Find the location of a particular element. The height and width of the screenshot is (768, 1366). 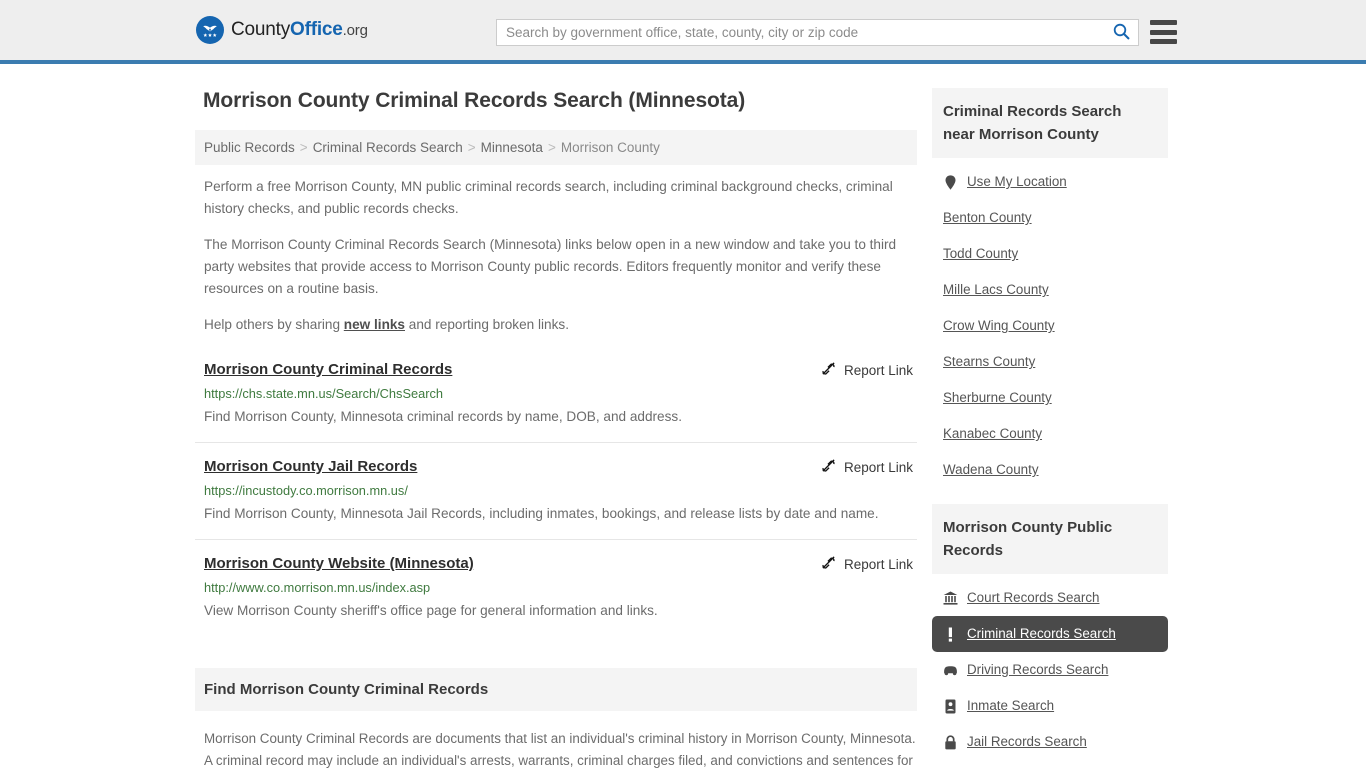

public-records-heading: Morrison County Public Records is located at coordinates (1050, 539).